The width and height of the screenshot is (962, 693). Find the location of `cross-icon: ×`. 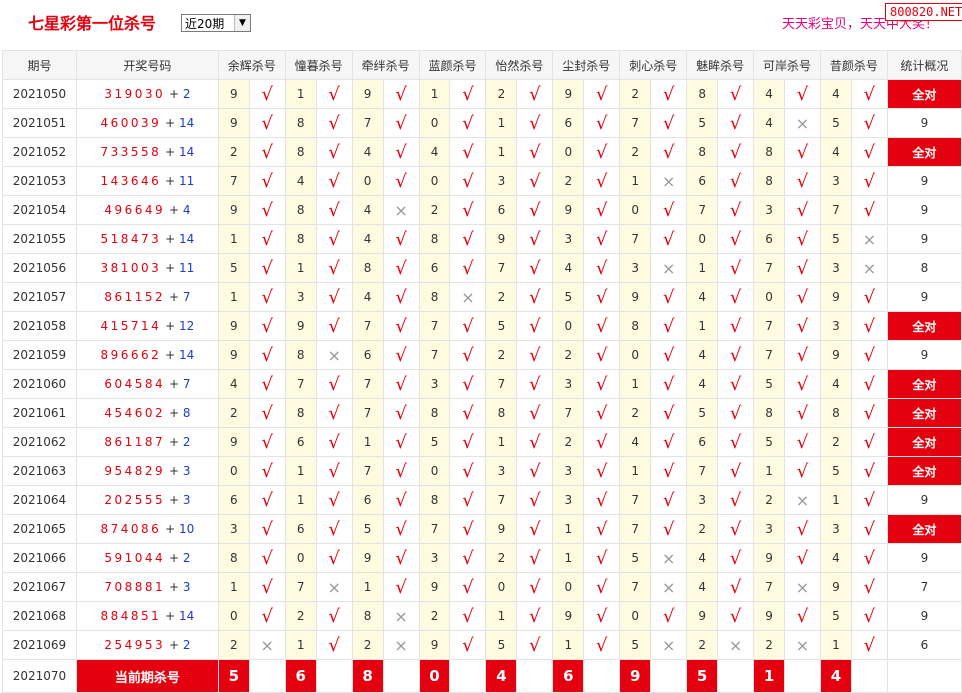

cross-icon: × is located at coordinates (802, 500).